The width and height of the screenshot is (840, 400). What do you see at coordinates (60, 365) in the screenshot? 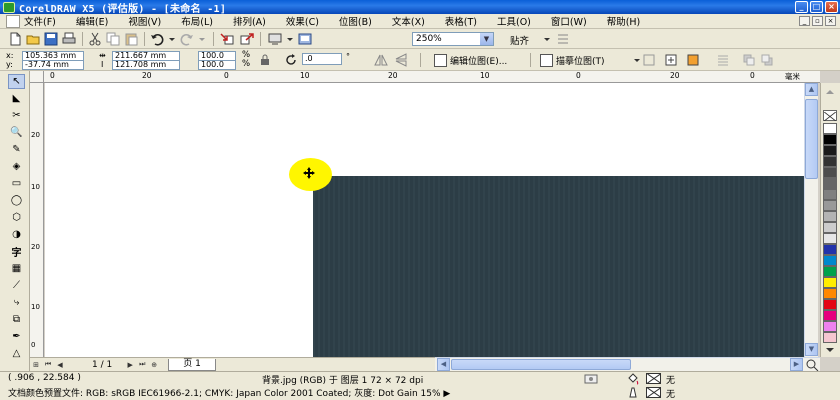
I see `page-prev-icon: ◀` at bounding box center [60, 365].